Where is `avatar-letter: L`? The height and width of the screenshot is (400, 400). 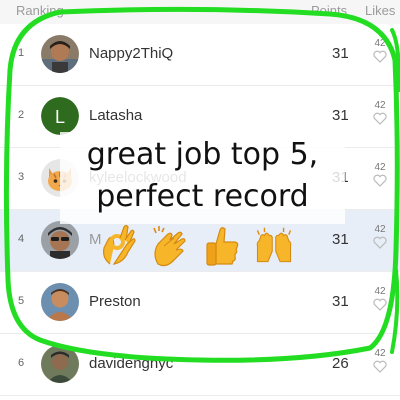 avatar-letter: L is located at coordinates (60, 117).